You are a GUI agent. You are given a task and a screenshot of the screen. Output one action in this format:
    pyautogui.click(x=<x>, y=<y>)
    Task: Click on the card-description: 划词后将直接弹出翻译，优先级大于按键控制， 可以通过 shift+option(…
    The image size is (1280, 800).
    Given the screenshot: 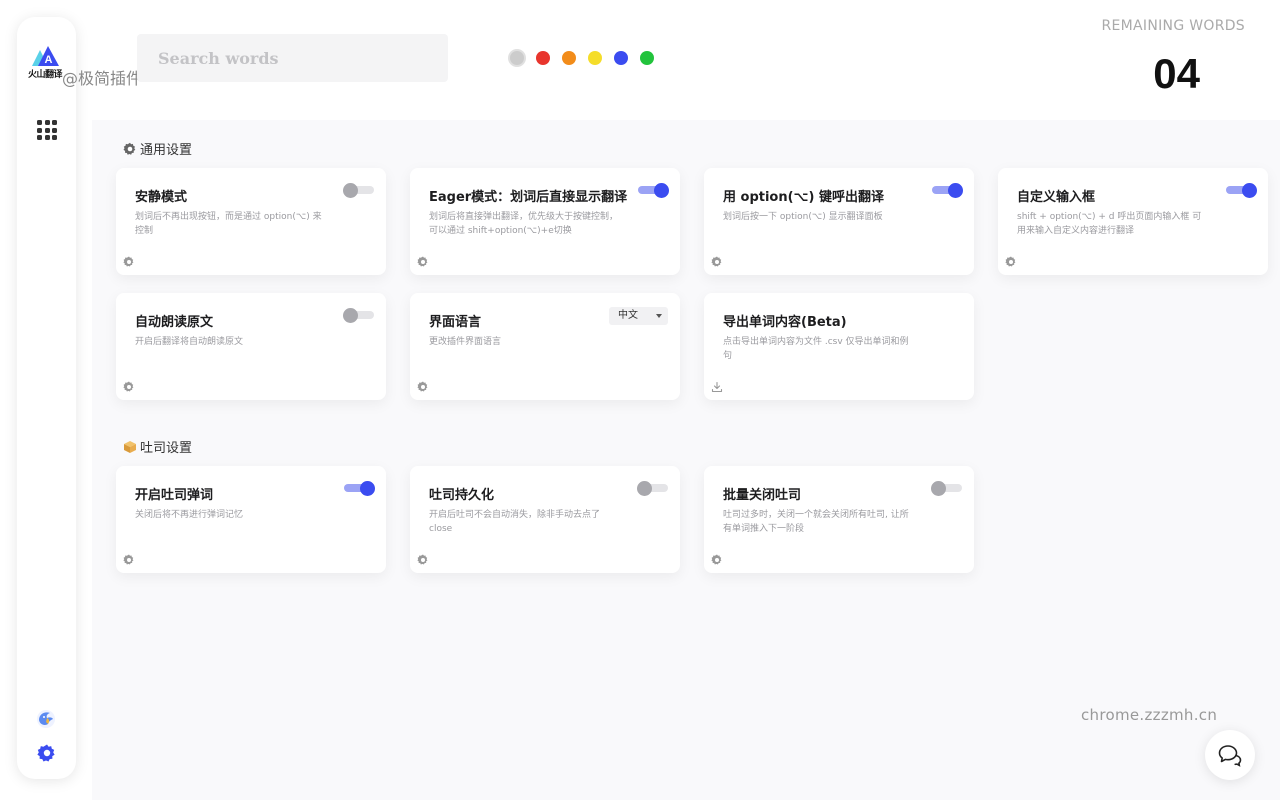 What is the action you would take?
    pyautogui.click(x=524, y=224)
    